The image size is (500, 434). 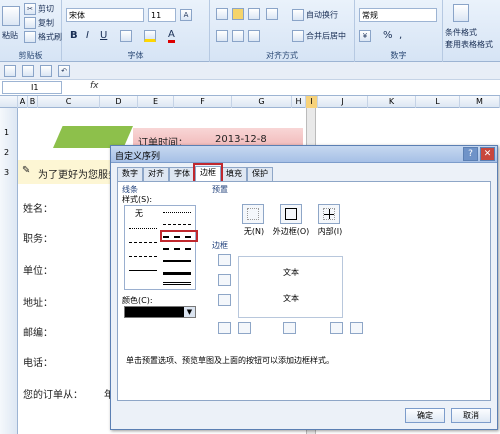 I want to click on align-top-button, so click(x=223, y=14).